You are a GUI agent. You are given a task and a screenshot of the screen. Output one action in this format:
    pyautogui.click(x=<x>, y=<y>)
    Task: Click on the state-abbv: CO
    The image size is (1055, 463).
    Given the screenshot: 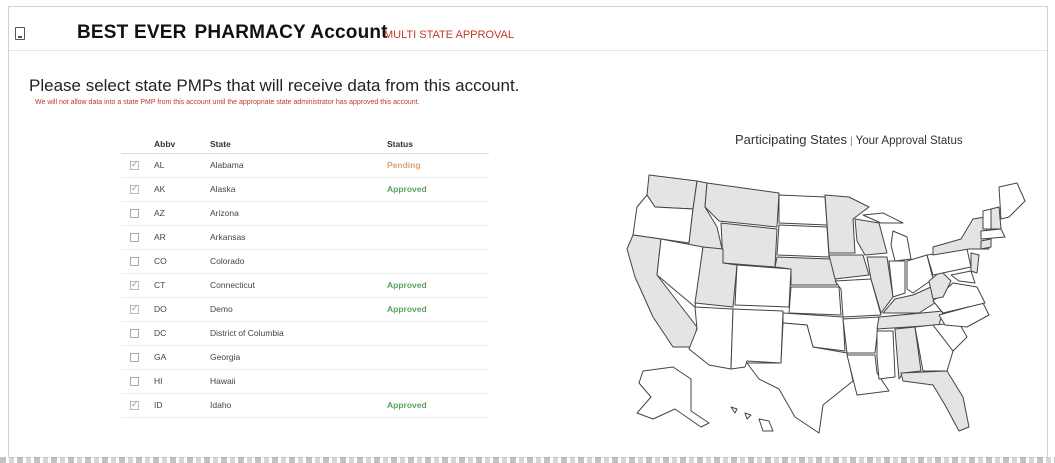 What is the action you would take?
    pyautogui.click(x=160, y=261)
    